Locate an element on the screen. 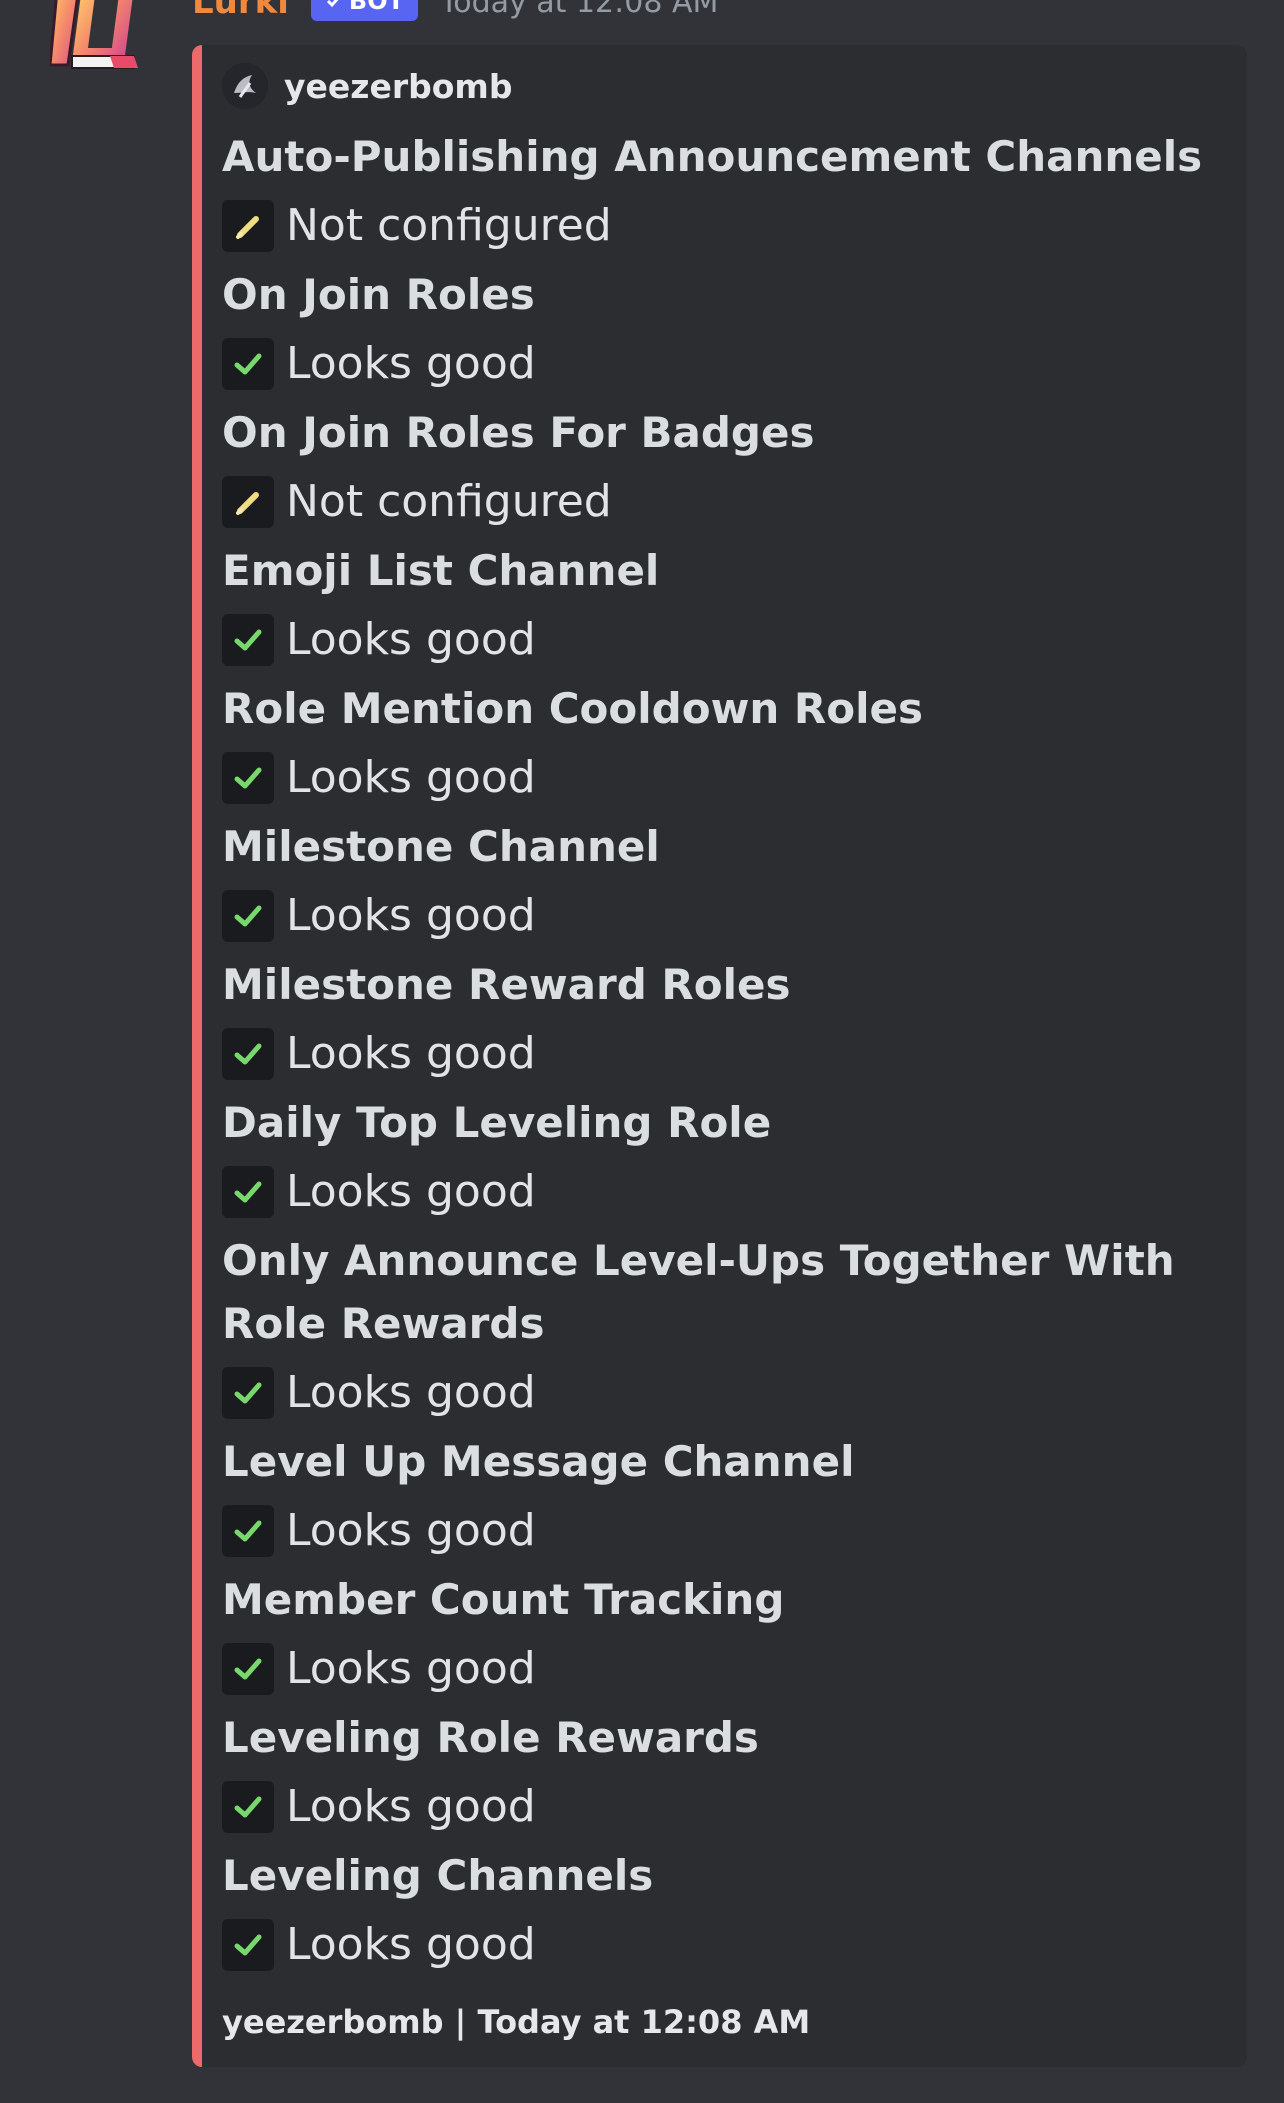 This screenshot has width=1284, height=2103. embed-author-avatar is located at coordinates (245, 86).